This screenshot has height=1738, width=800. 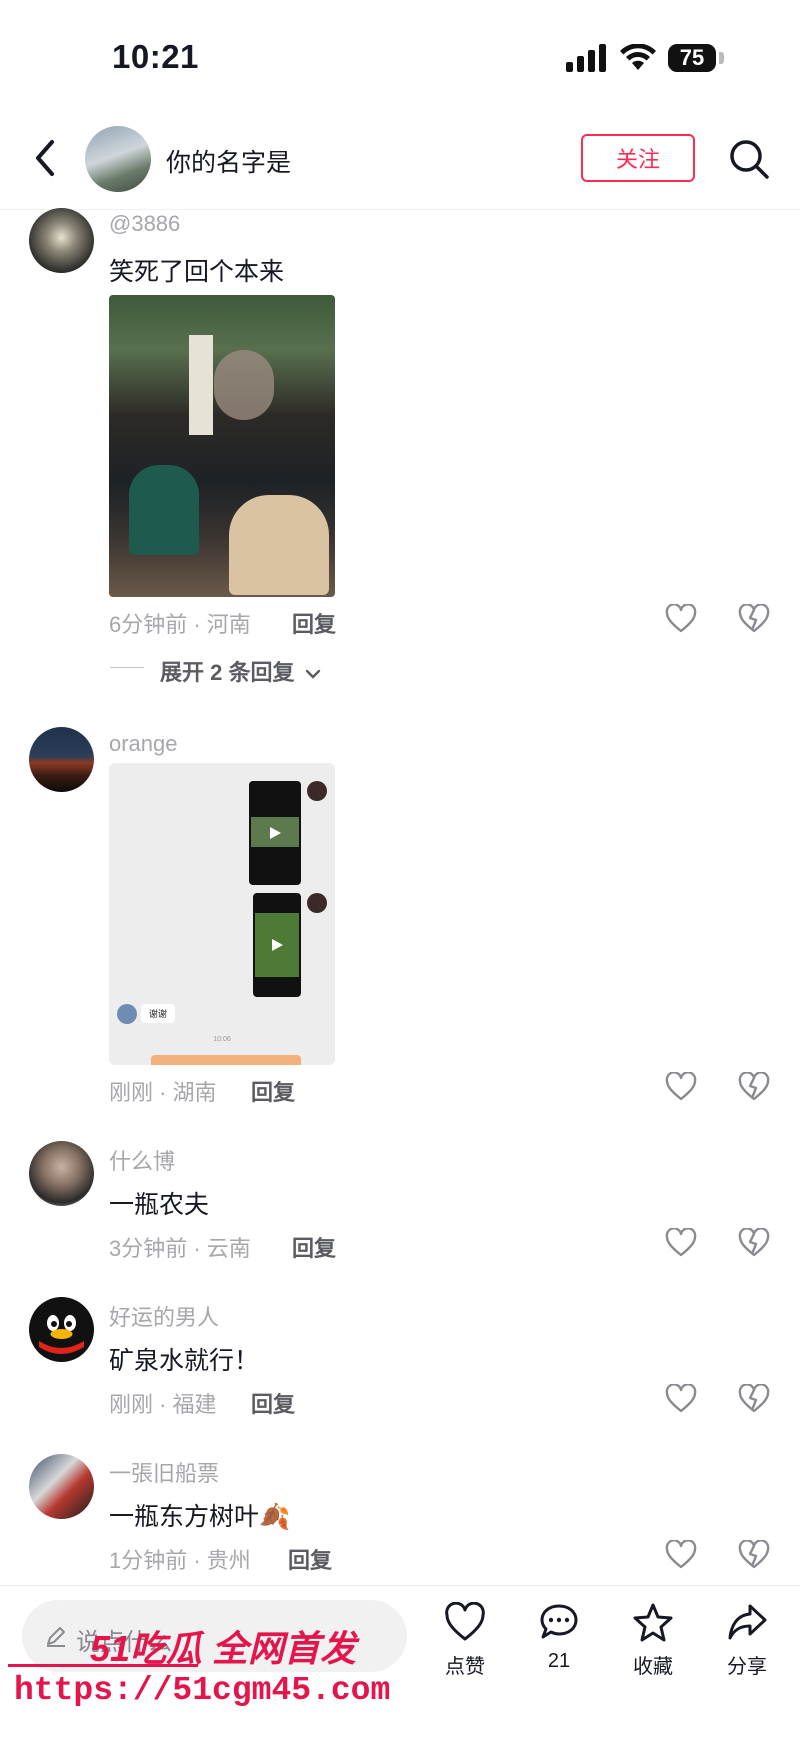 What do you see at coordinates (586, 58) in the screenshot?
I see `cellular-signal-icon` at bounding box center [586, 58].